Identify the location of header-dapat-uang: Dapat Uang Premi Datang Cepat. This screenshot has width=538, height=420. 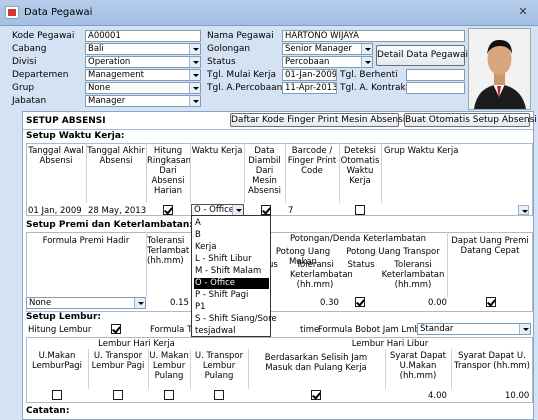
(490, 246).